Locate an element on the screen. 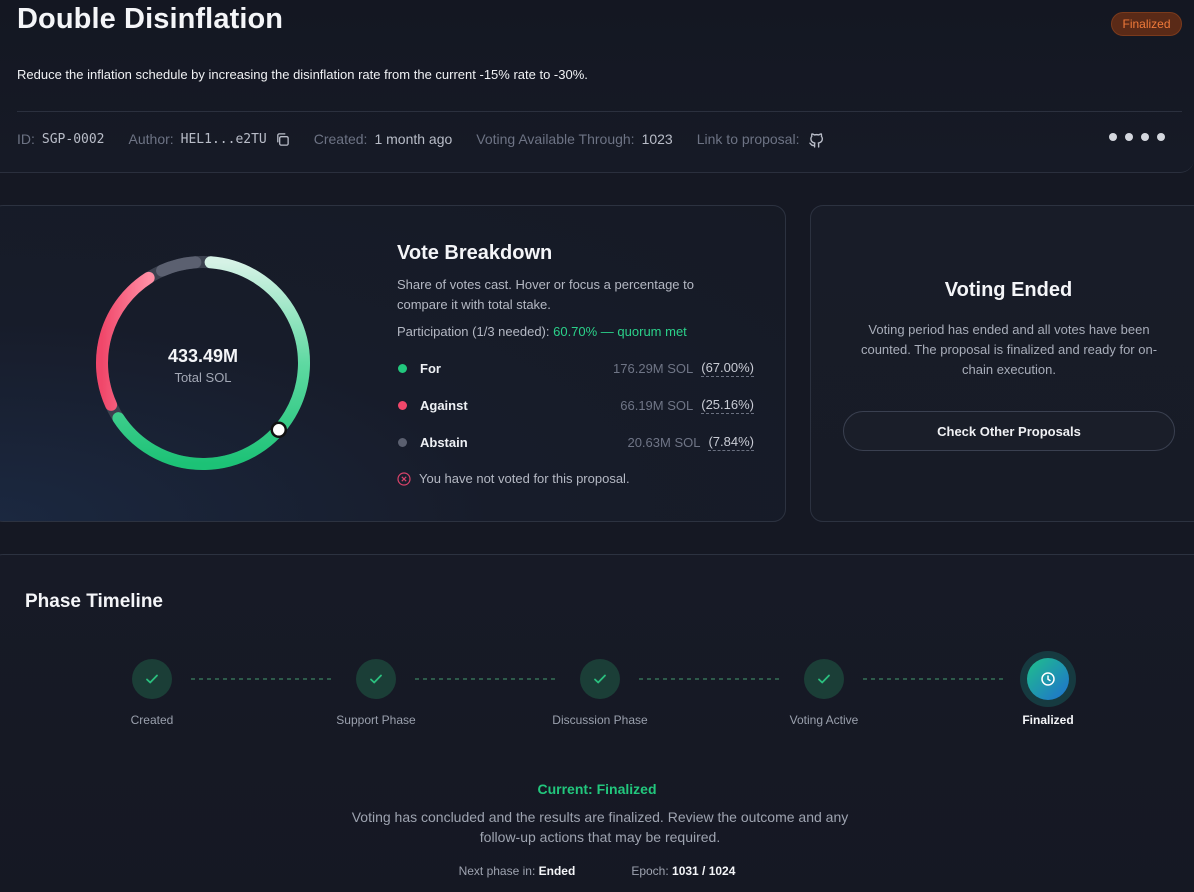 The height and width of the screenshot is (892, 1194). current-phase-label: Current: Finalized is located at coordinates (597, 789).